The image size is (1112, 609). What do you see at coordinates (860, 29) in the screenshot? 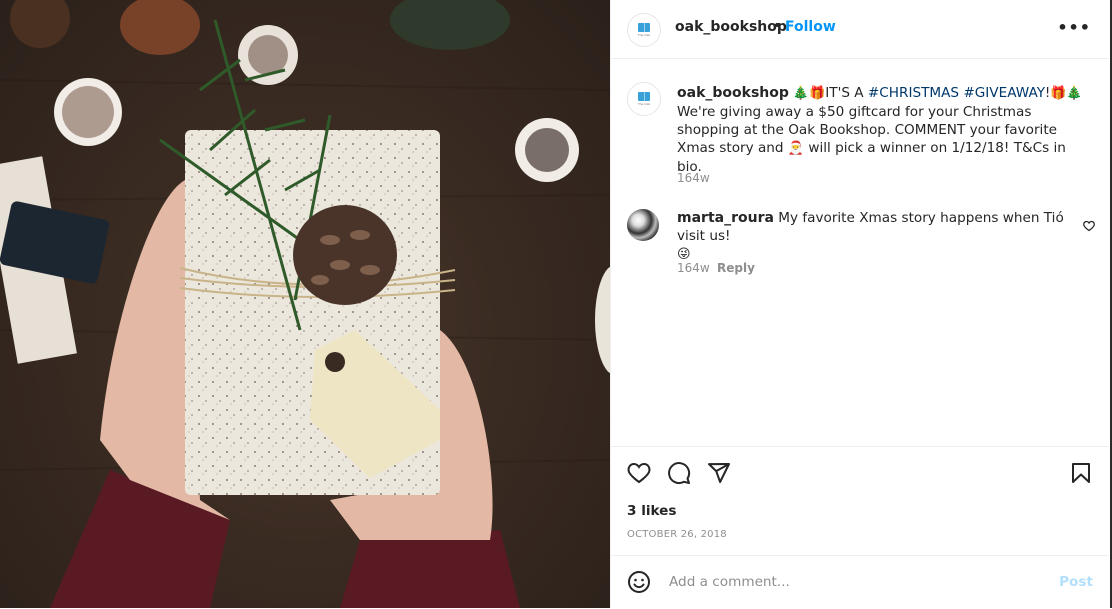
I see `post-header: The Oak oak_bookshop • Follow •••` at bounding box center [860, 29].